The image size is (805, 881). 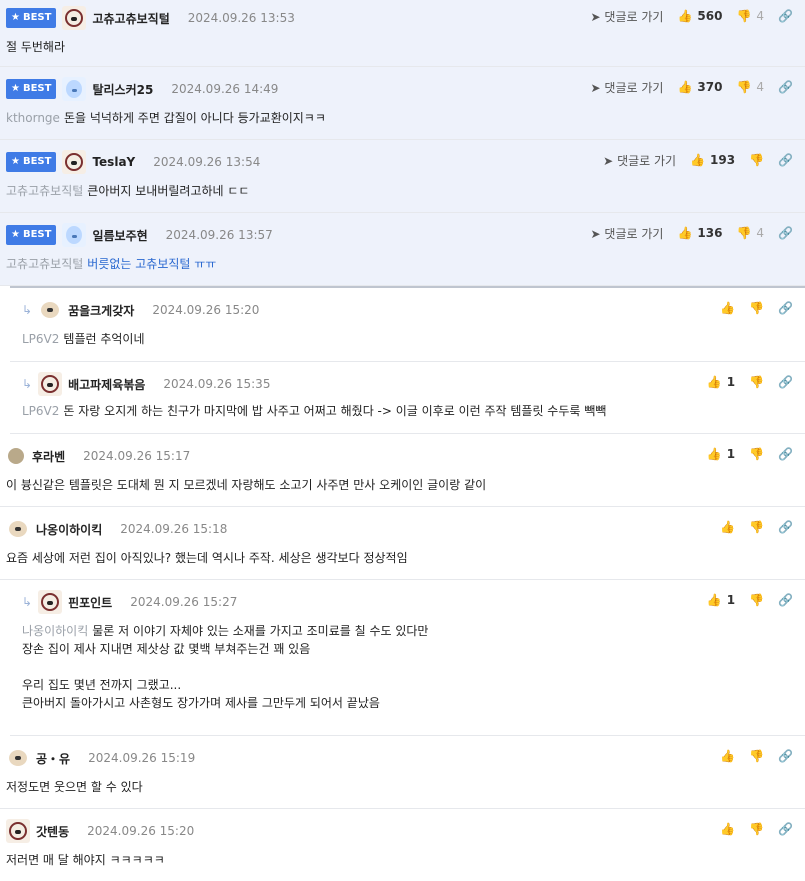 What do you see at coordinates (699, 16) in the screenshot?
I see `like-button: 👍 560` at bounding box center [699, 16].